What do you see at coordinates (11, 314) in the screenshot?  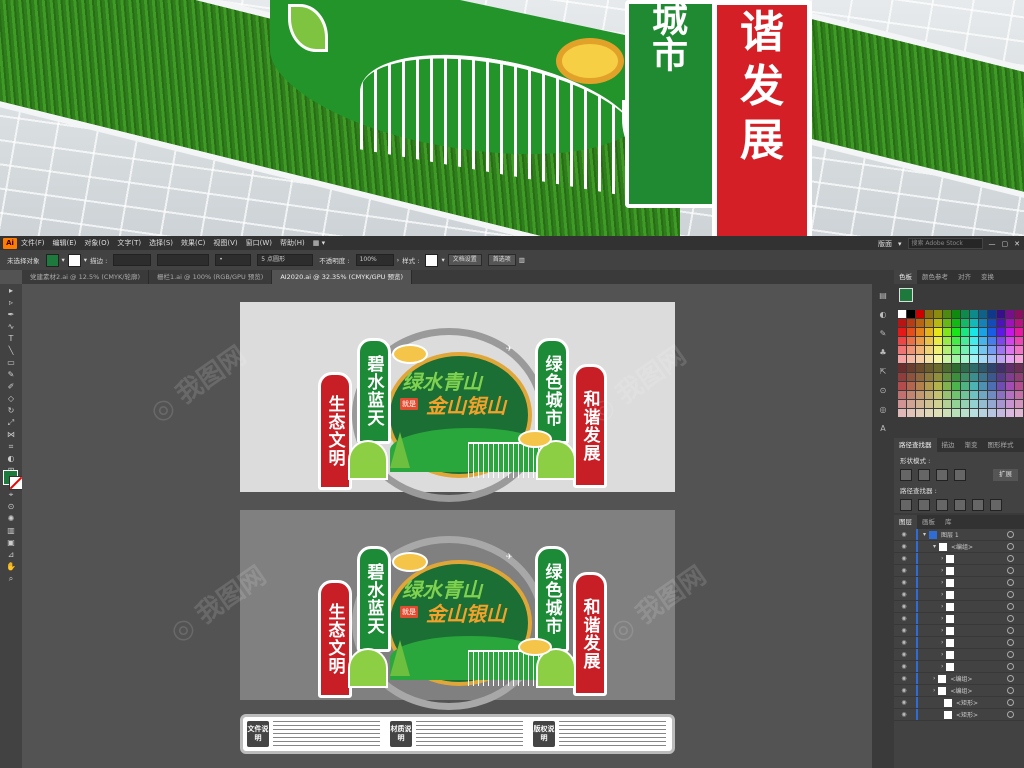 I see `pen-tool-icon: ✒` at bounding box center [11, 314].